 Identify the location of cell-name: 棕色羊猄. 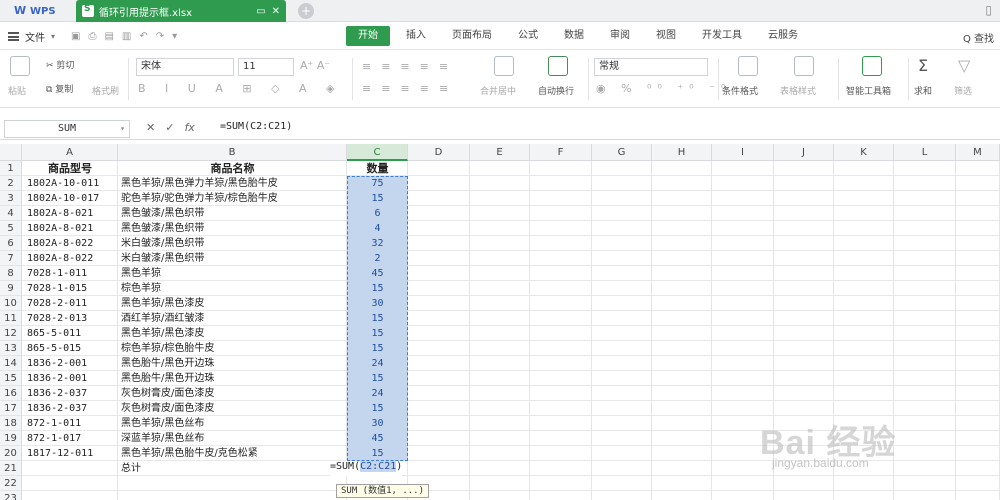
(234, 288).